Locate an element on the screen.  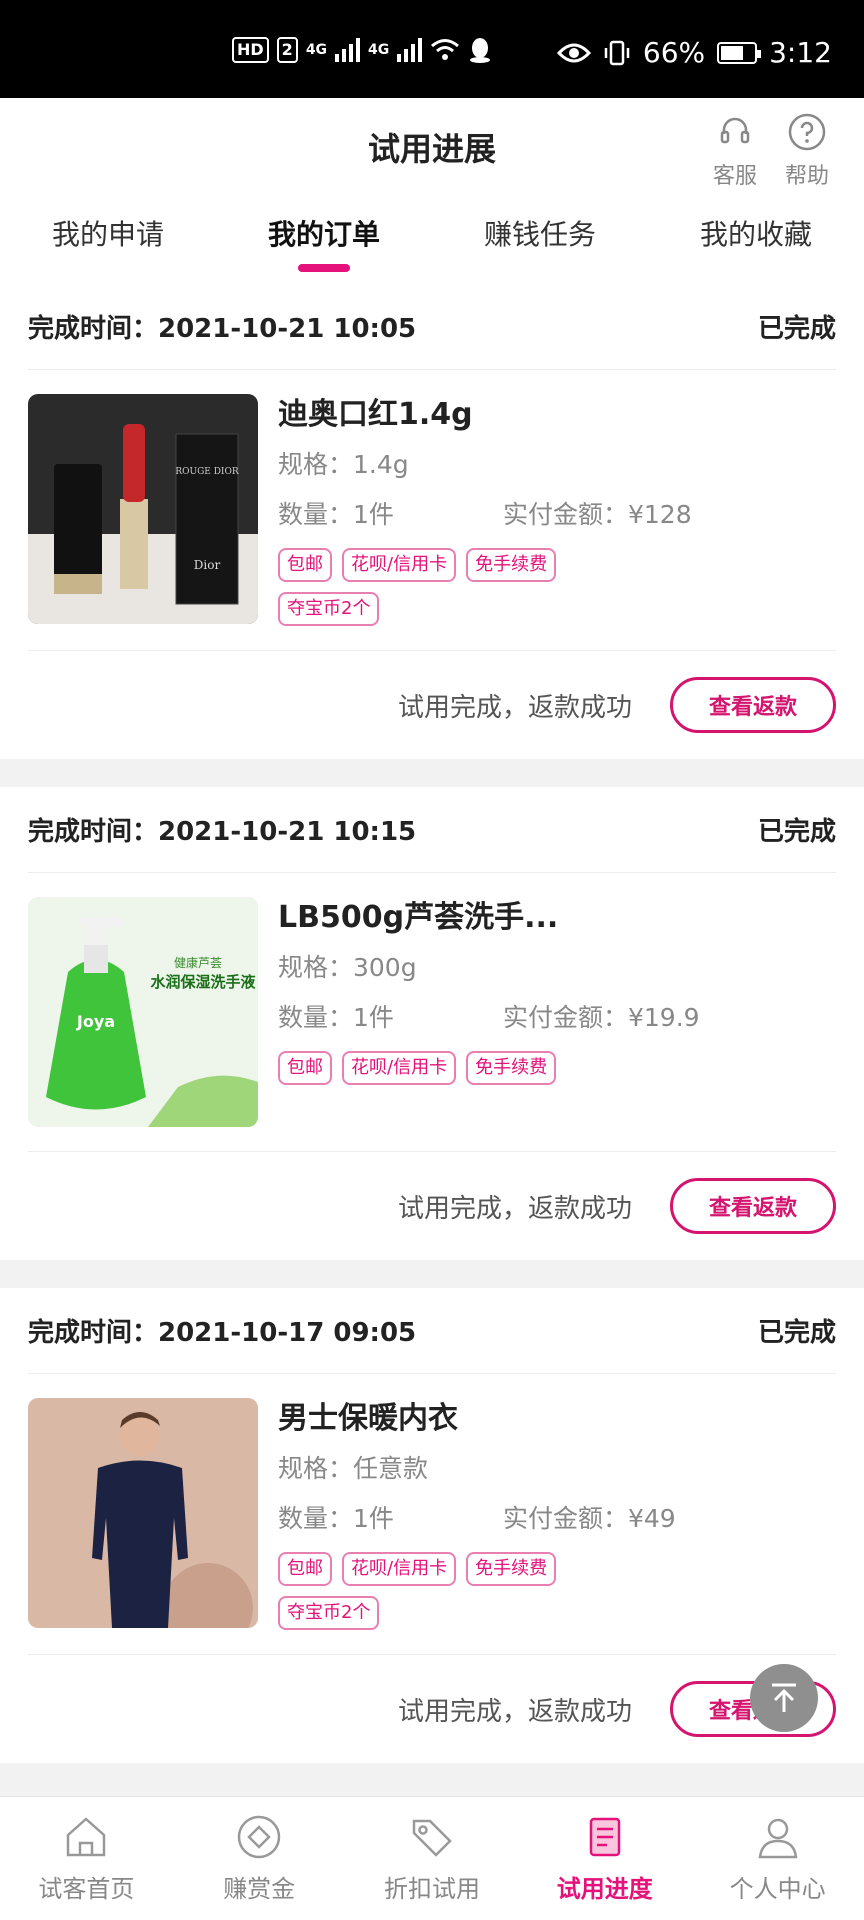
nav-discount-trial: 折扣试用 is located at coordinates (432, 1858).